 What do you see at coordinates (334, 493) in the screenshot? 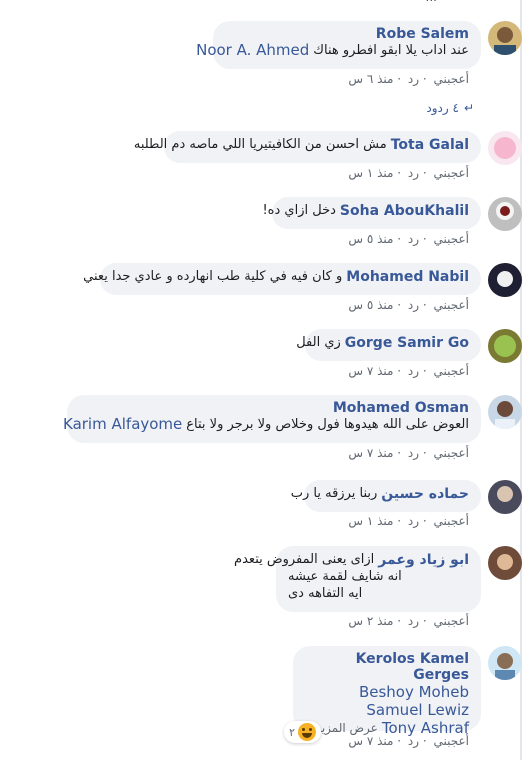
I see `comment-text-body: ربنا يرزقه يا رب` at bounding box center [334, 493].